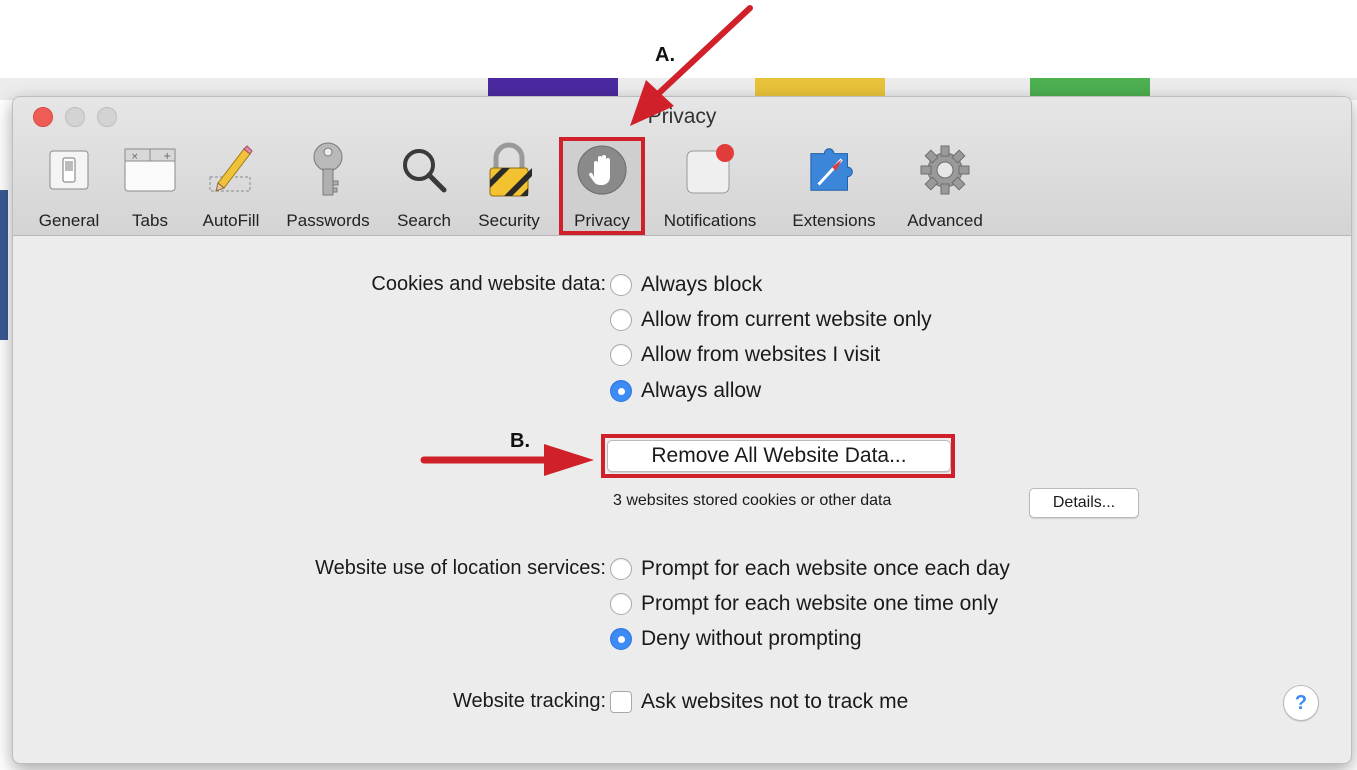  What do you see at coordinates (509, 169) in the screenshot?
I see `padlock-icon` at bounding box center [509, 169].